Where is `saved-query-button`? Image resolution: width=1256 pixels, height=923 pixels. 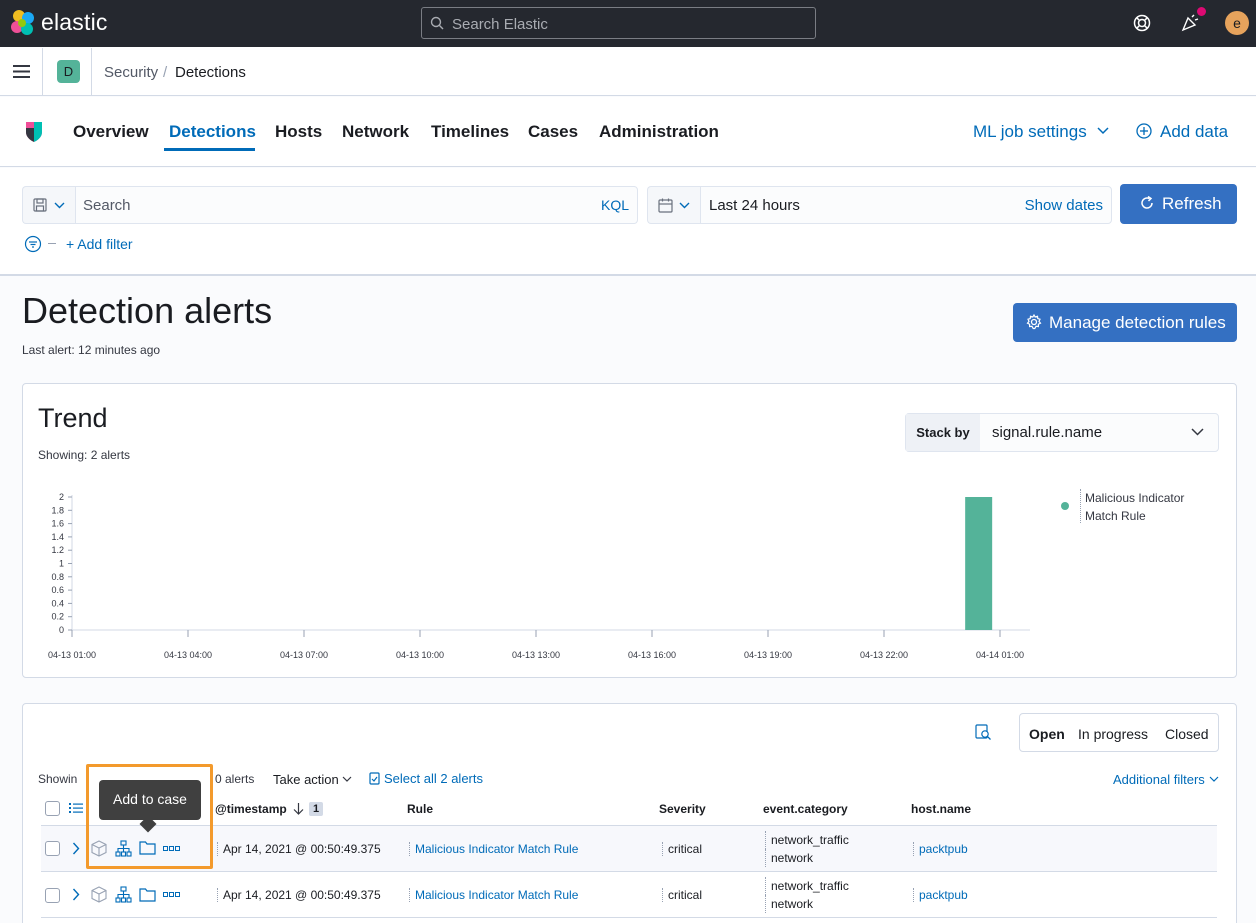 saved-query-button is located at coordinates (48, 205).